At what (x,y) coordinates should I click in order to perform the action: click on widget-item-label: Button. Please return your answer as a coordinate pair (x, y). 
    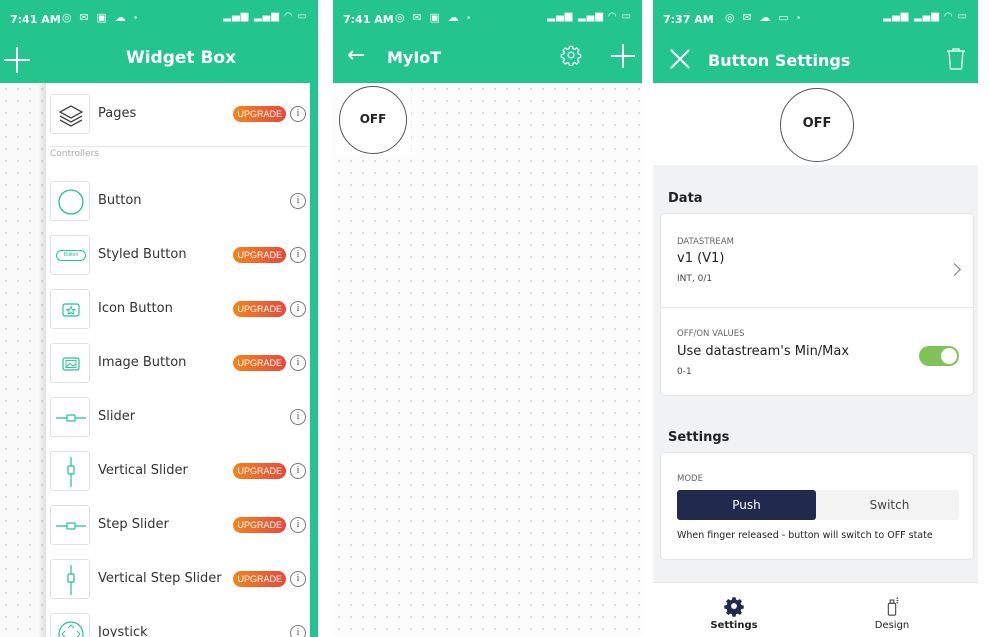
    Looking at the image, I should click on (120, 200).